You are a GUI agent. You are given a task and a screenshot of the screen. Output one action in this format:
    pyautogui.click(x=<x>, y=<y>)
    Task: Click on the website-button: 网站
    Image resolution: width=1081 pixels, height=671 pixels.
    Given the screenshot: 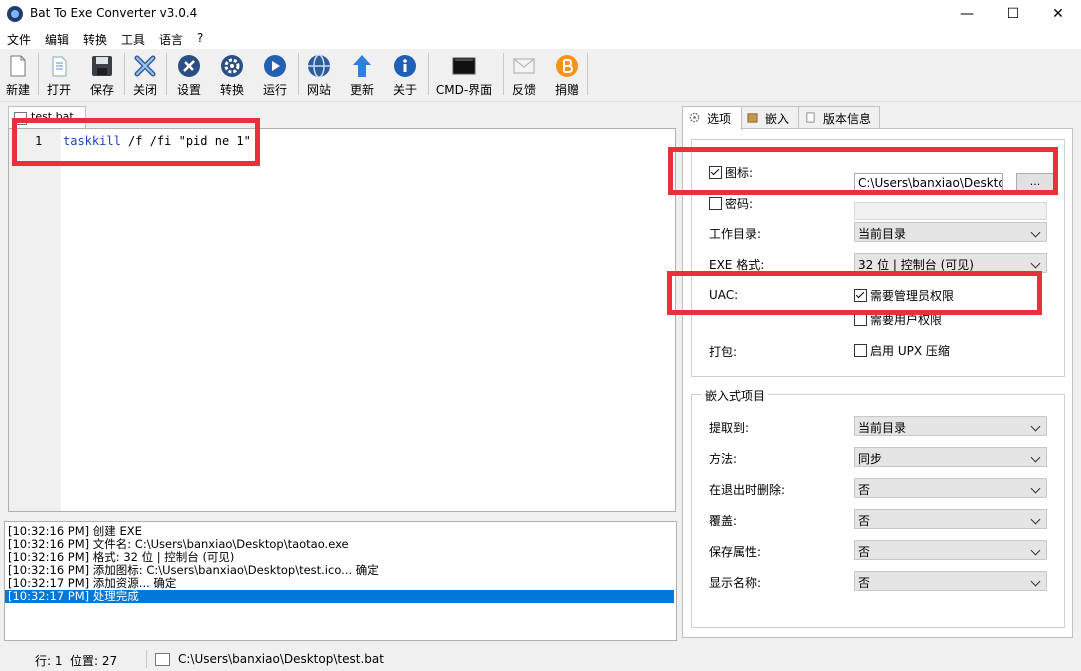 What is the action you would take?
    pyautogui.click(x=319, y=75)
    